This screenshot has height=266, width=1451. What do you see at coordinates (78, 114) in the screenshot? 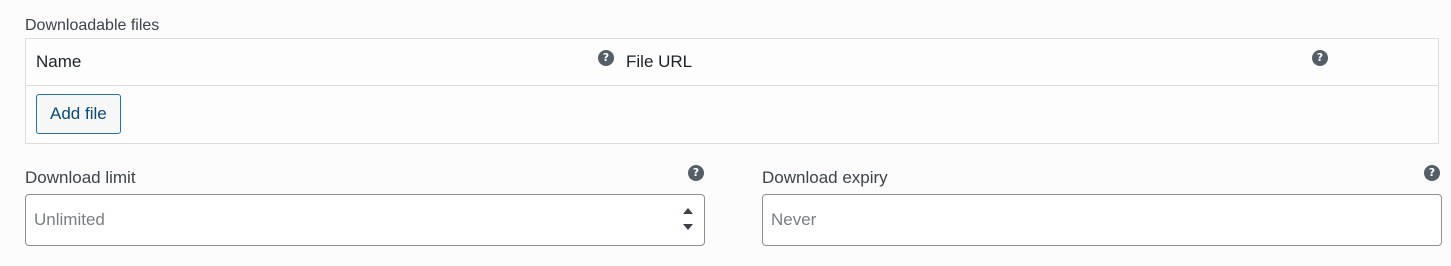
I see `add-file-button: Add file` at bounding box center [78, 114].